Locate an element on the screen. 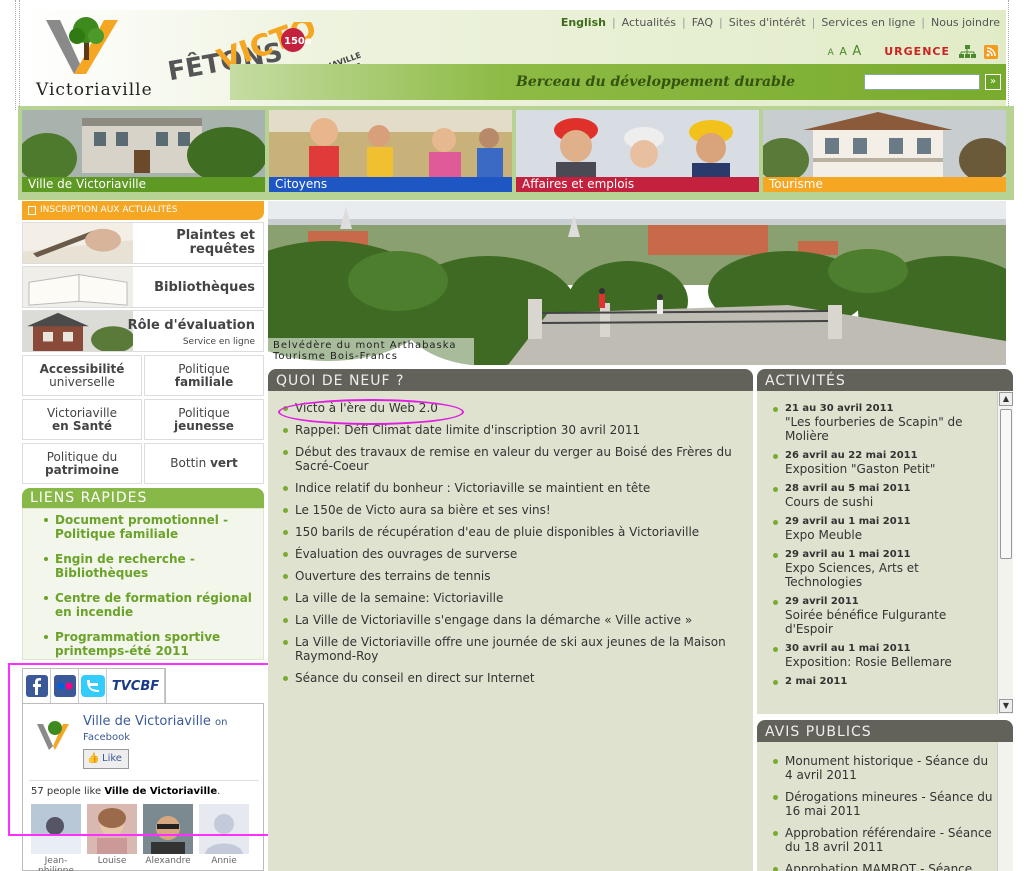 The width and height of the screenshot is (1028, 871). news-item: Évaluation des ouvrages de surverse is located at coordinates (518, 554).